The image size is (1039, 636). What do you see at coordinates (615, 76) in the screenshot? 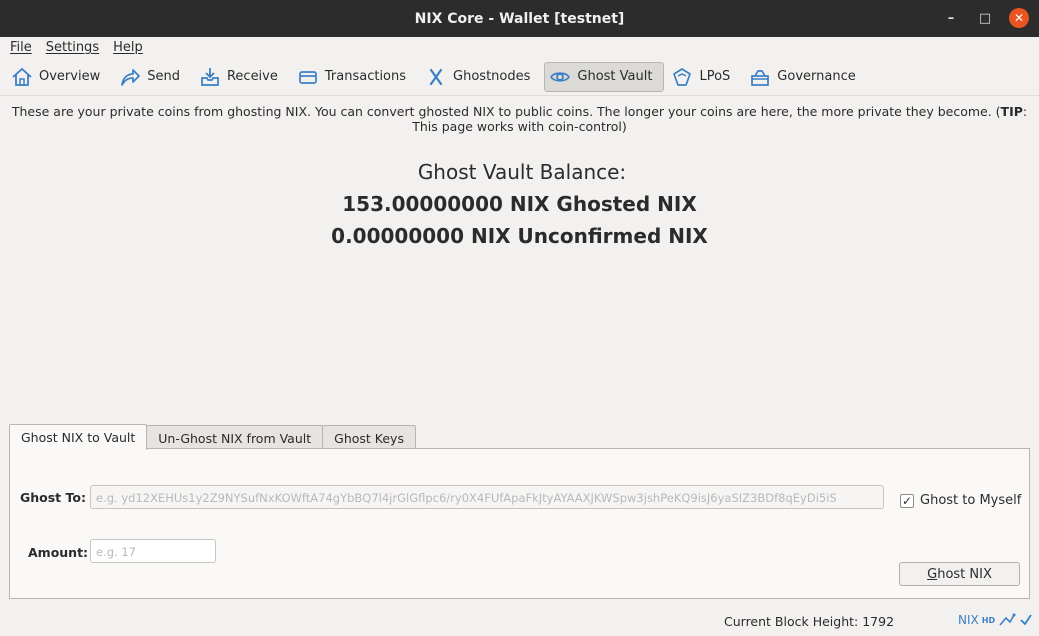
I see `toolbar-ghost-vault-label: Ghost Vault` at bounding box center [615, 76].